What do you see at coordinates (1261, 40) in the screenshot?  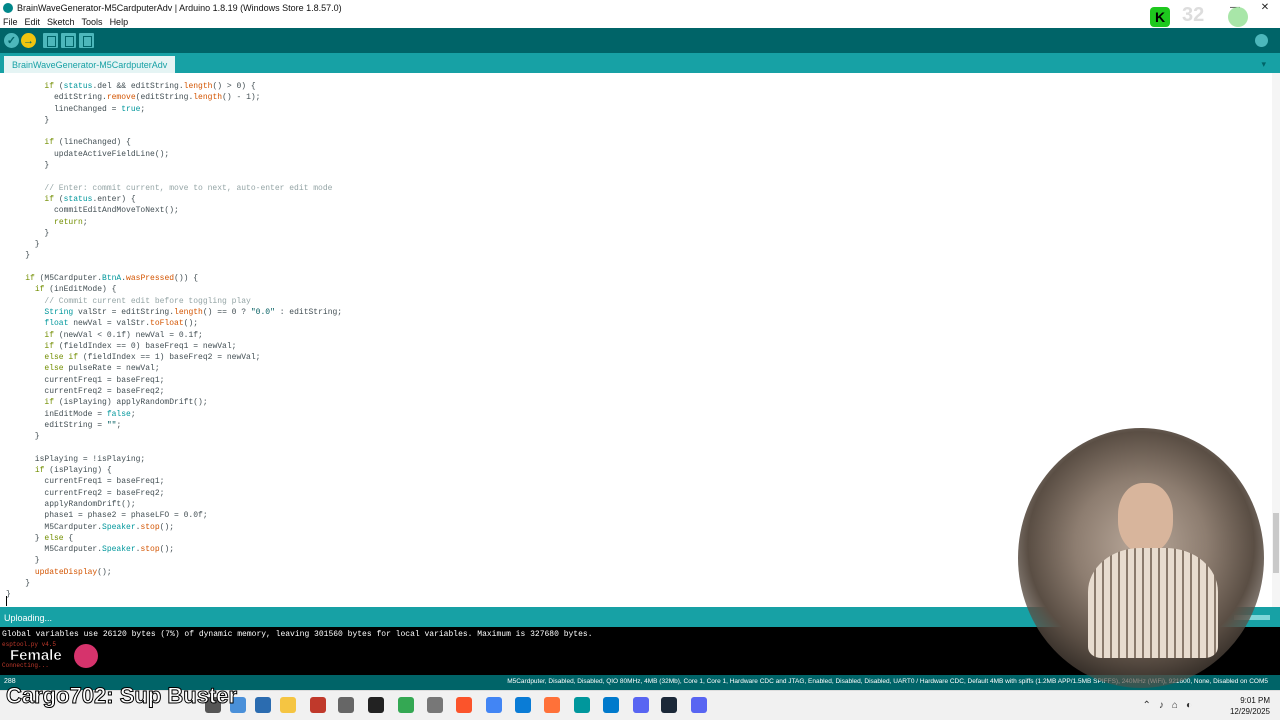 I see `serial-monitor-icon` at bounding box center [1261, 40].